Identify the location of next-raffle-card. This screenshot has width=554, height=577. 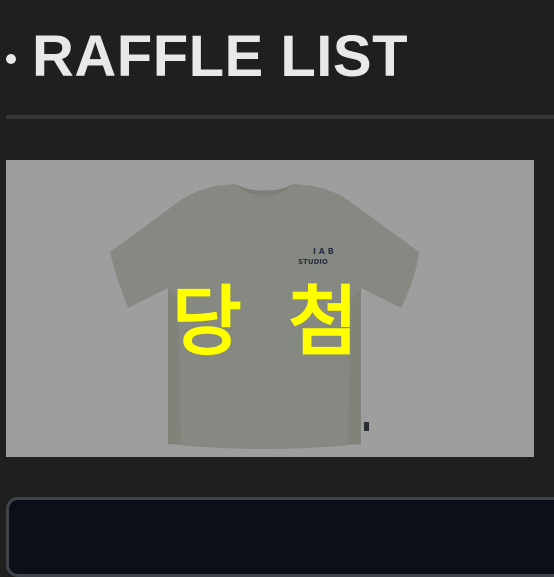
(280, 537).